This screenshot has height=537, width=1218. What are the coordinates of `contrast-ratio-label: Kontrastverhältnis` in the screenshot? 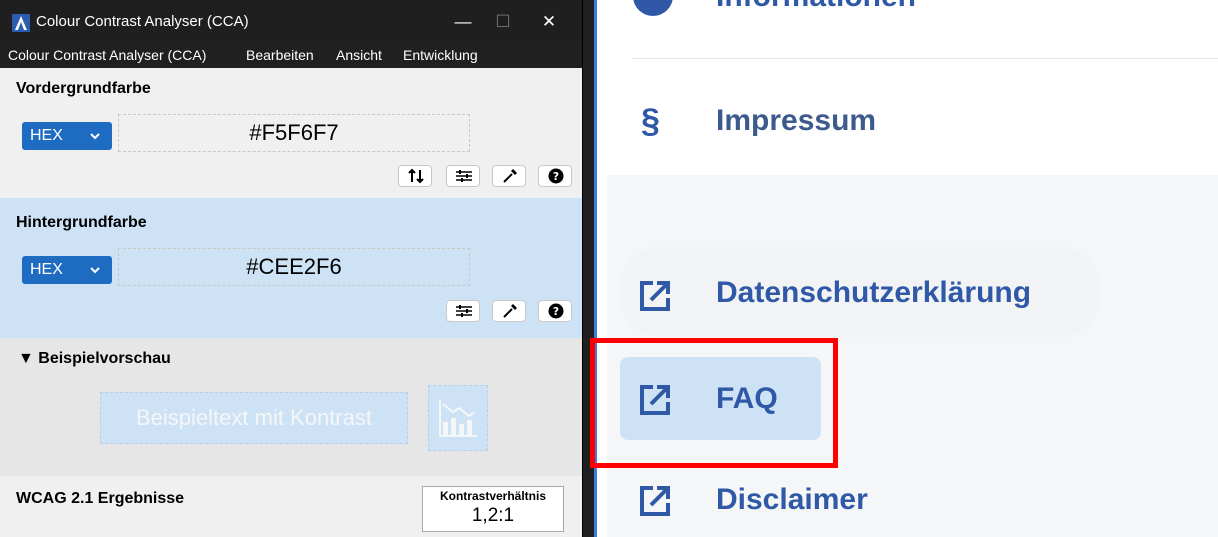 It's located at (493, 496).